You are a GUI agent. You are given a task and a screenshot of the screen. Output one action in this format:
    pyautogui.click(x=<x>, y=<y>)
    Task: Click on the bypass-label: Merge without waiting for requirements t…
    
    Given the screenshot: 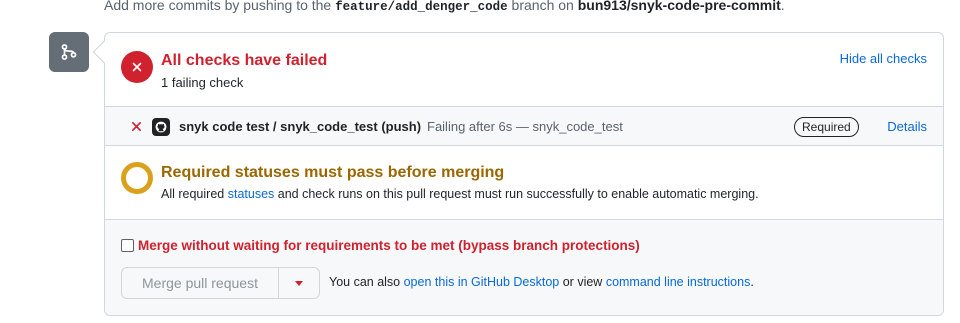 What is the action you would take?
    pyautogui.click(x=389, y=245)
    